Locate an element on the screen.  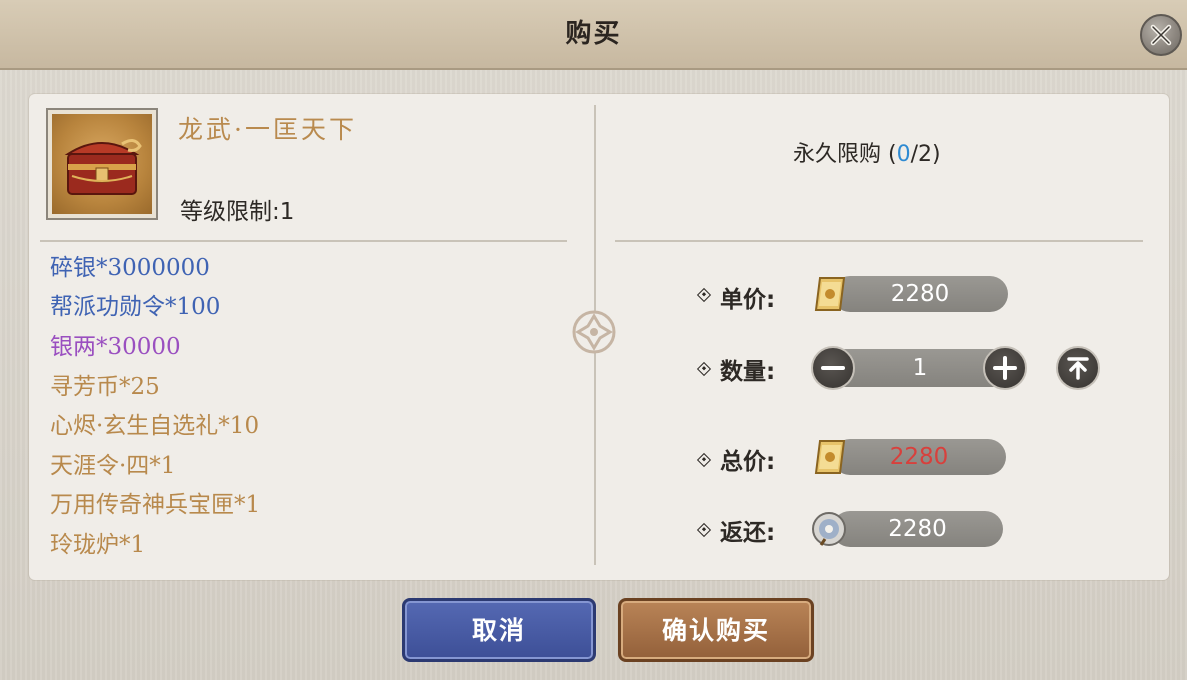
minus-icon is located at coordinates (833, 368).